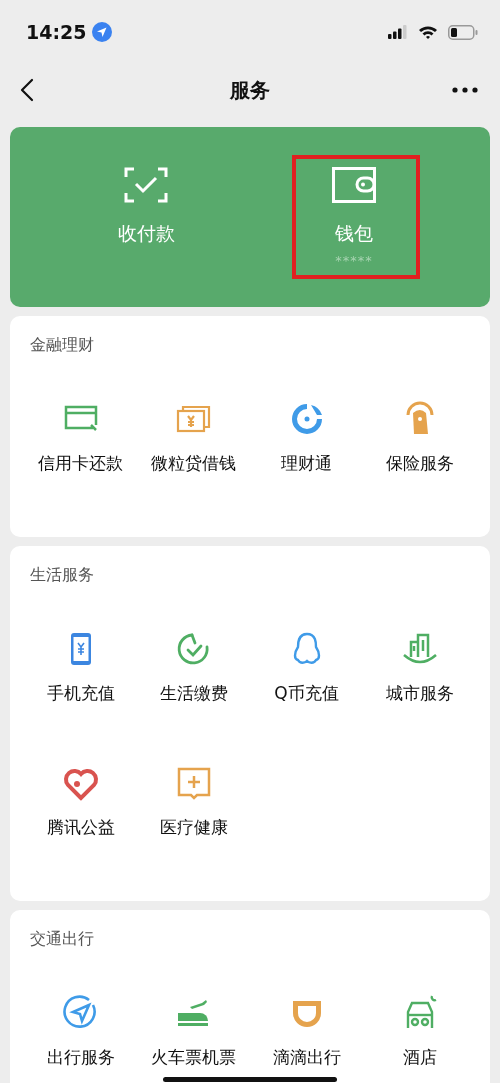 This screenshot has height=1083, width=500. Describe the element at coordinates (428, 32) in the screenshot. I see `wifi-icon` at that location.